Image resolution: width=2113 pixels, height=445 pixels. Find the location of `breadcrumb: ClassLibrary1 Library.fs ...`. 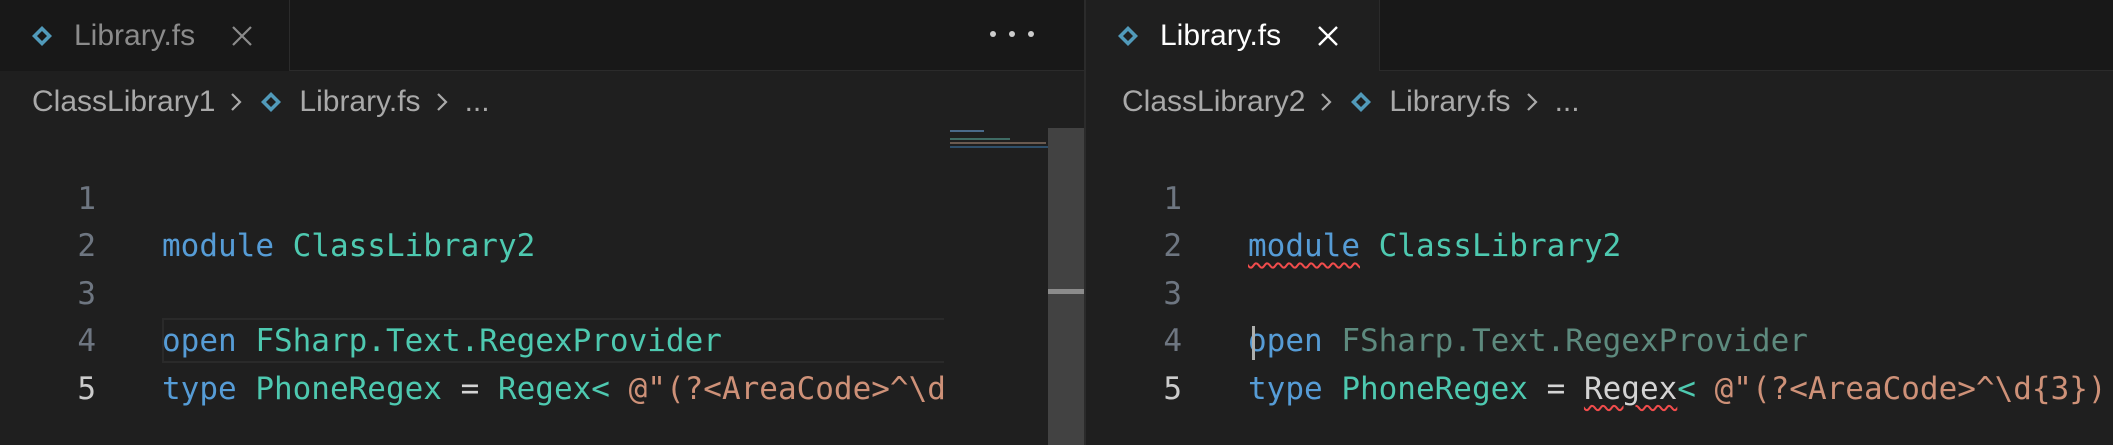

breadcrumb: ClassLibrary1 Library.fs ... is located at coordinates (261, 102).